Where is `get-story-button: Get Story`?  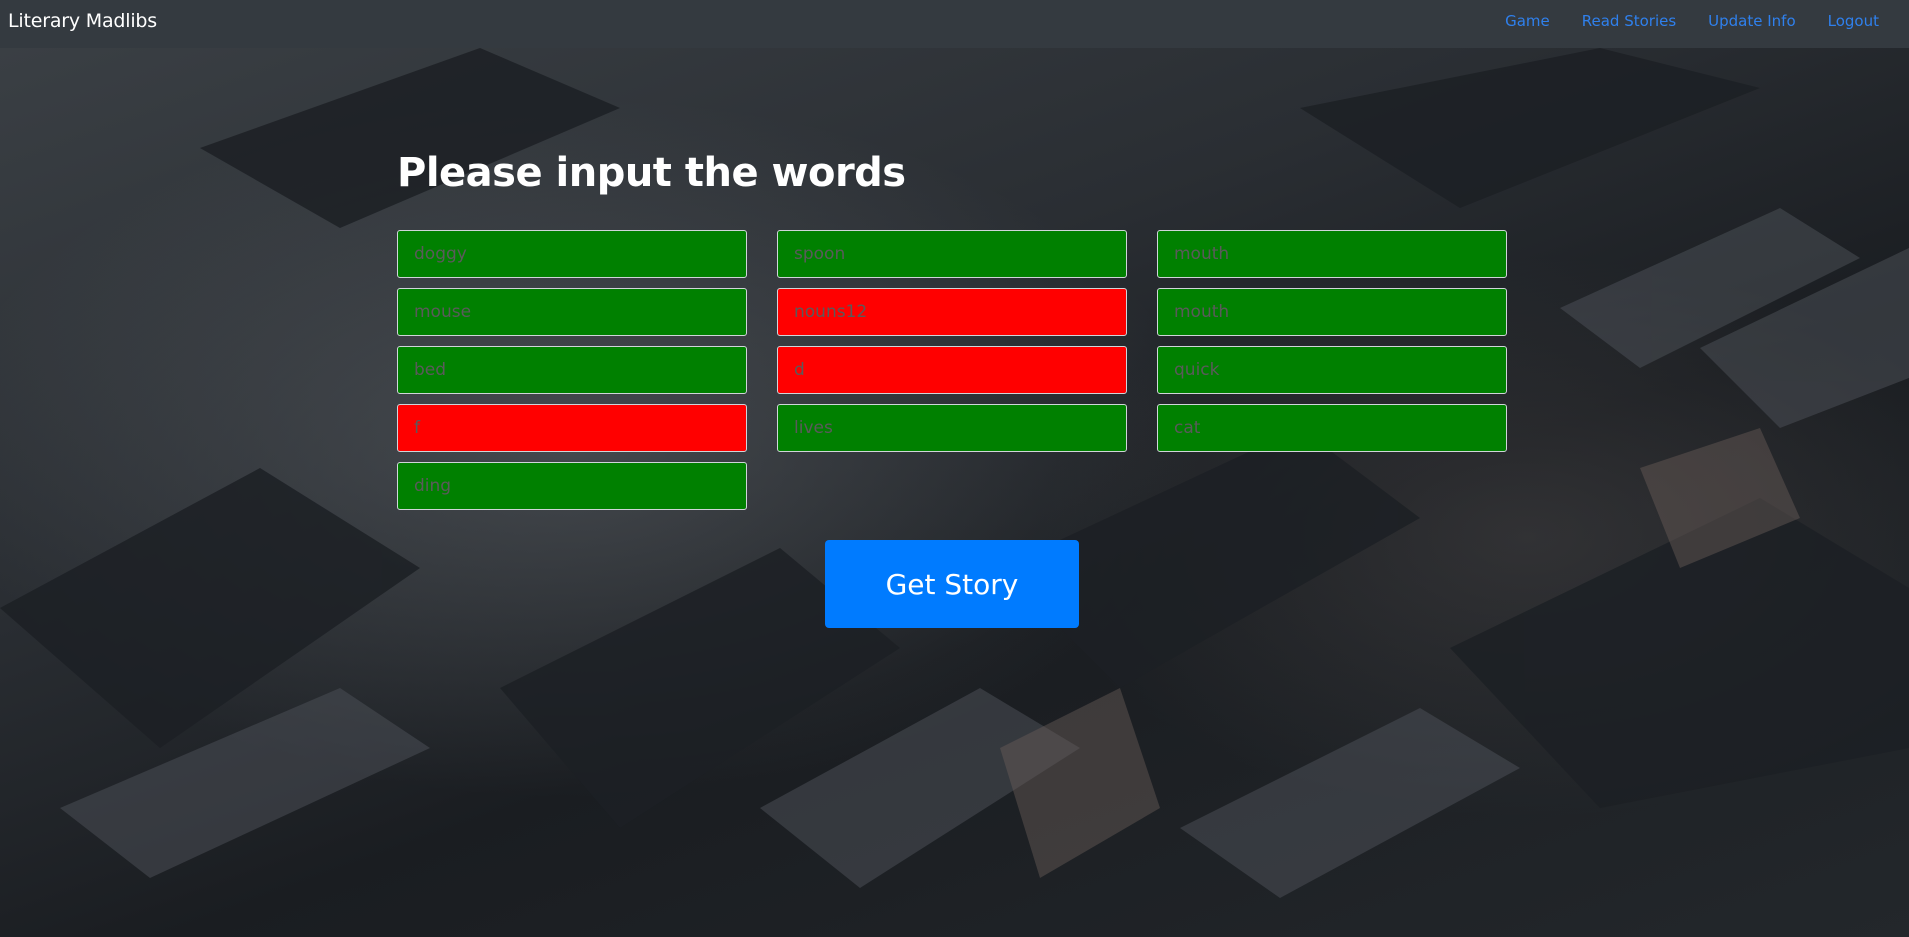
get-story-button: Get Story is located at coordinates (952, 584).